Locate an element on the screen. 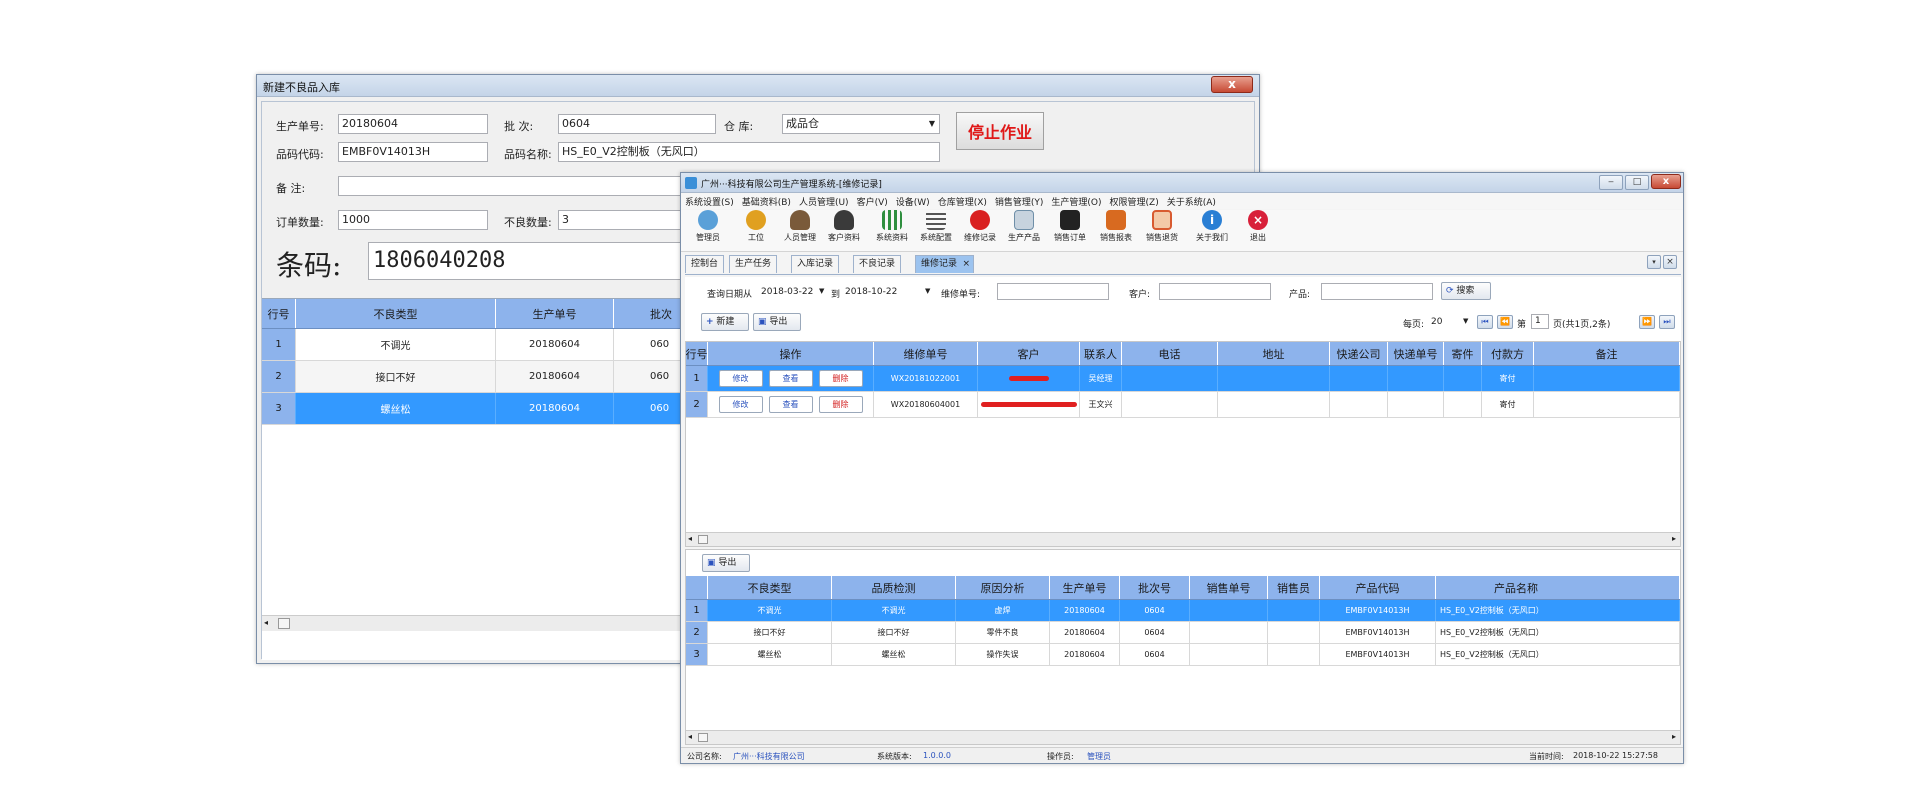 This screenshot has height=802, width=1922. tab-list-button: ▾ is located at coordinates (1654, 262).